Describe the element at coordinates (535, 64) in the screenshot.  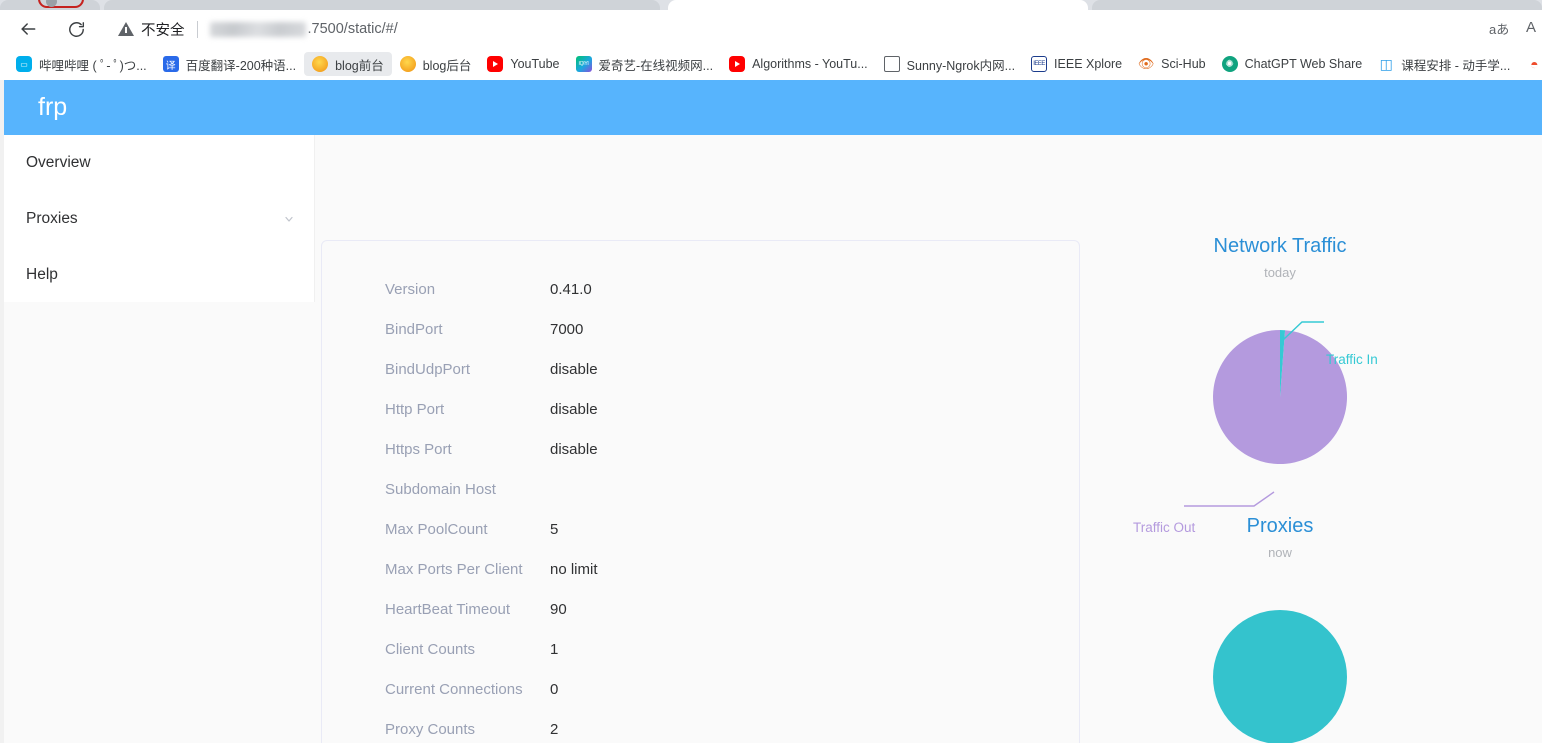
I see `bookmark-label: YouTube` at that location.